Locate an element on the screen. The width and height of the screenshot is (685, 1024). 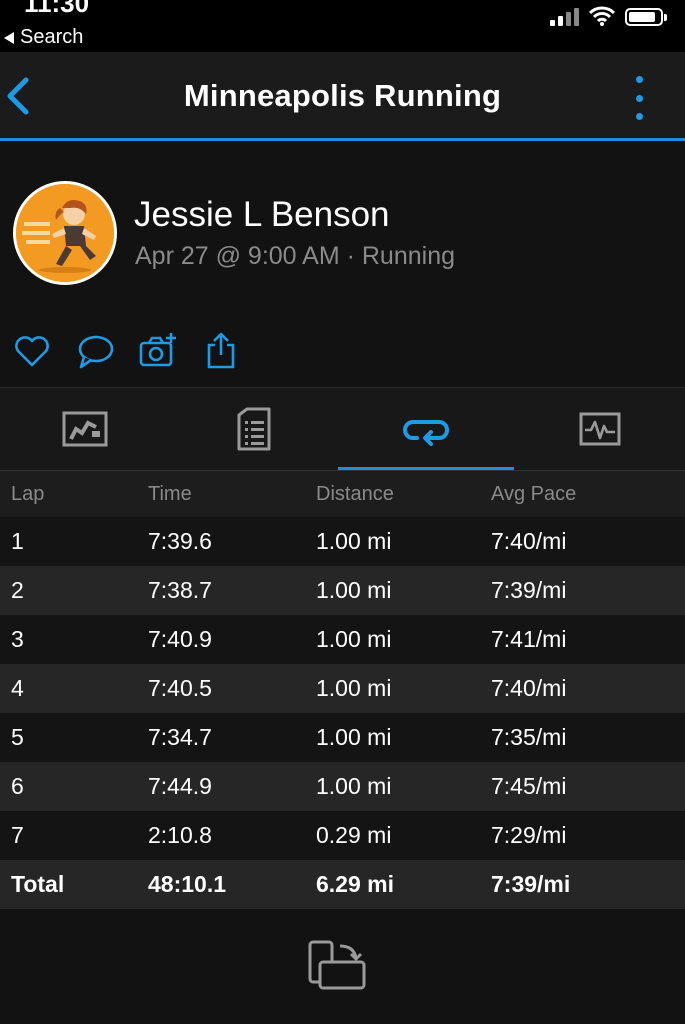
lap-avg-pace: 7:45/mi is located at coordinates (529, 786).